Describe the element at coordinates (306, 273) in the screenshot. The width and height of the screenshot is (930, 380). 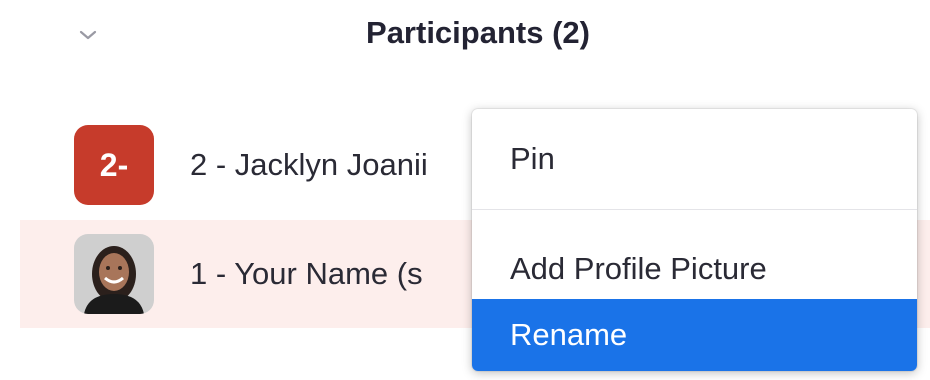
I see `participant-name: 1 - Your Name (s` at that location.